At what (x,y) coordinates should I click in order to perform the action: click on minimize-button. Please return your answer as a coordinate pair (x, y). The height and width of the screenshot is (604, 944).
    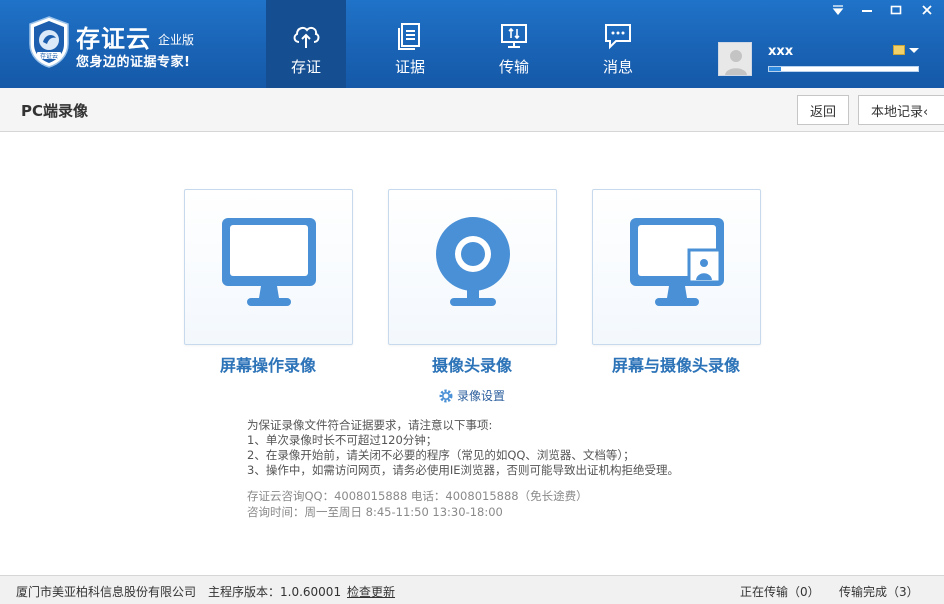
    Looking at the image, I should click on (866, 10).